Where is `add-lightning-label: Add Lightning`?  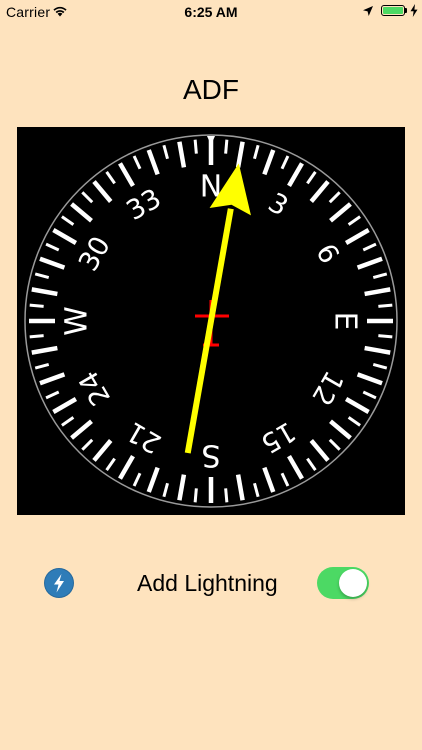 add-lightning-label: Add Lightning is located at coordinates (207, 583).